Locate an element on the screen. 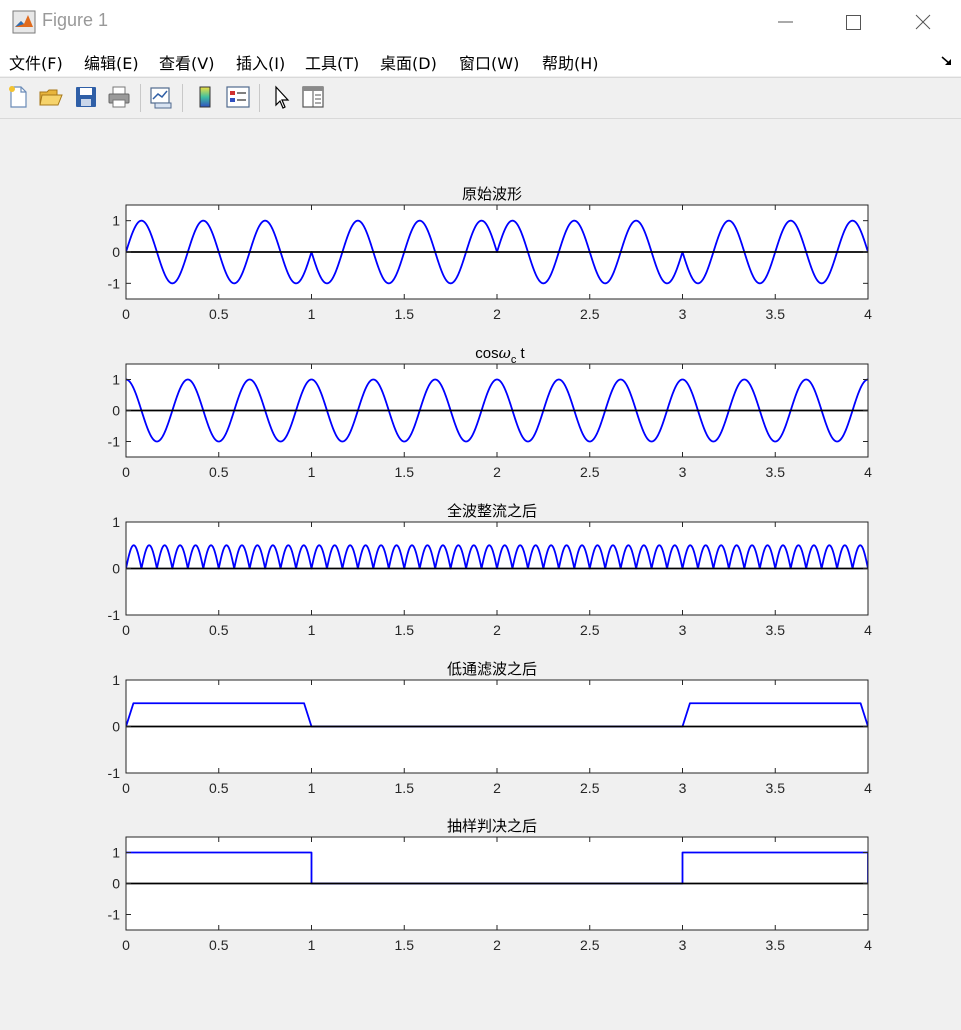  menu-file: 文件(F) is located at coordinates (36, 62).